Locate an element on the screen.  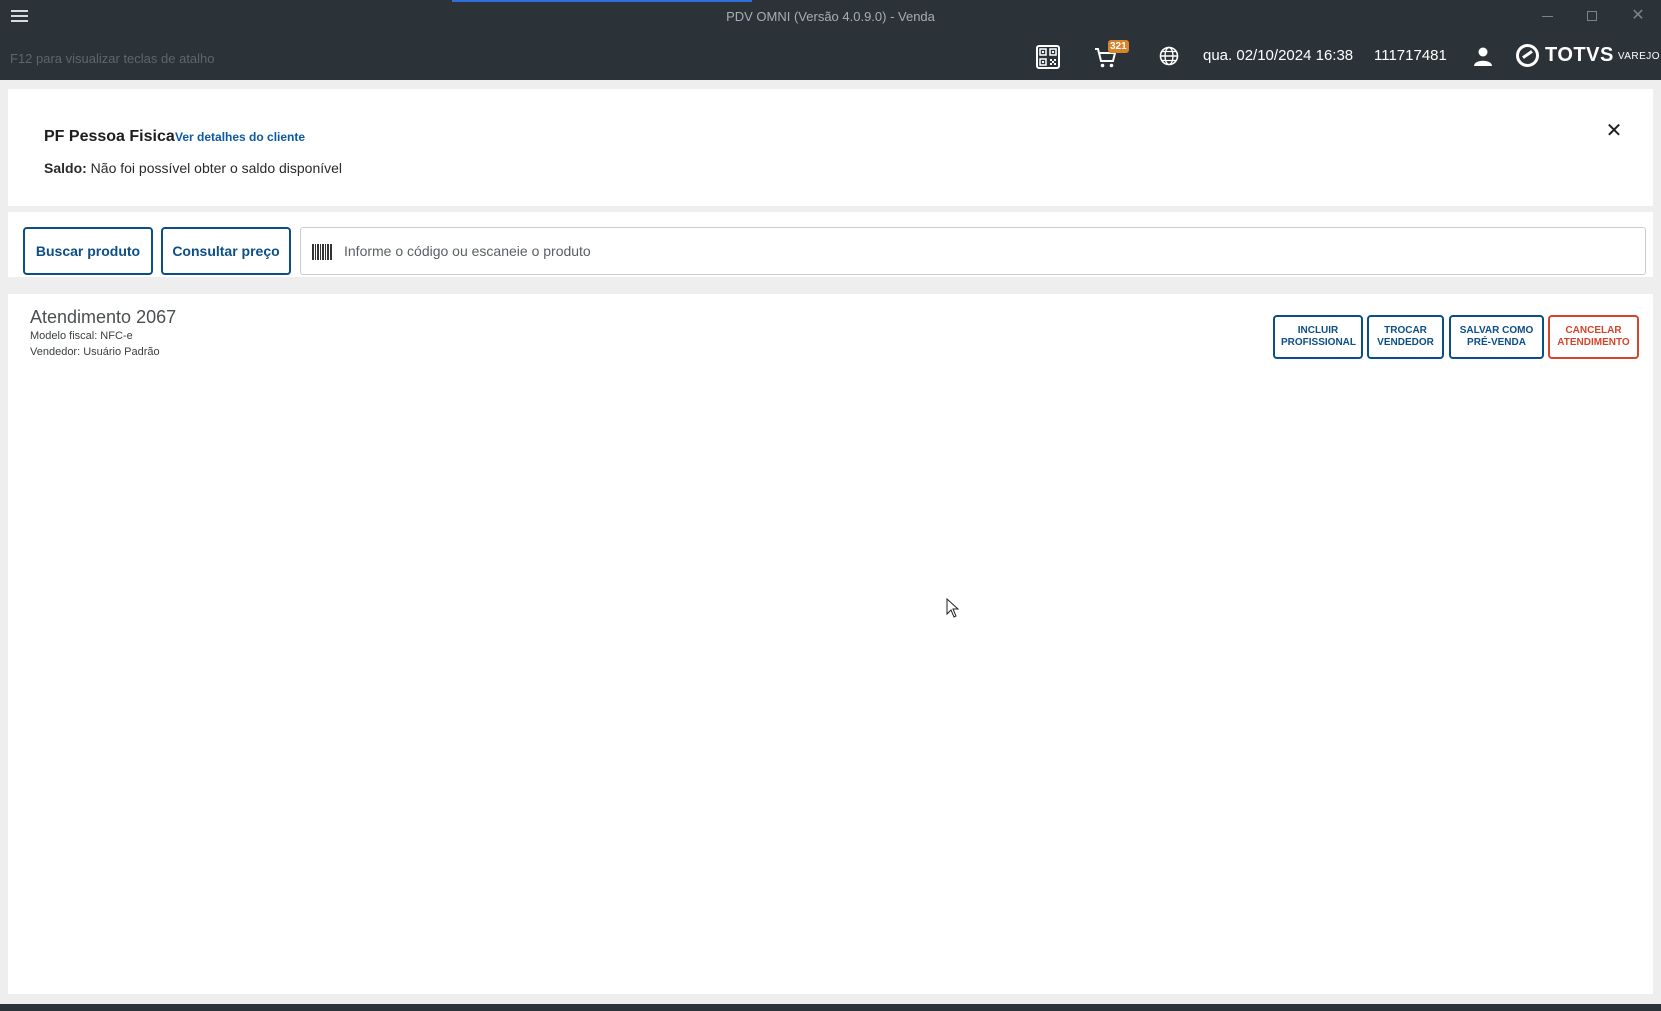
product-code-input is located at coordinates (989, 251).